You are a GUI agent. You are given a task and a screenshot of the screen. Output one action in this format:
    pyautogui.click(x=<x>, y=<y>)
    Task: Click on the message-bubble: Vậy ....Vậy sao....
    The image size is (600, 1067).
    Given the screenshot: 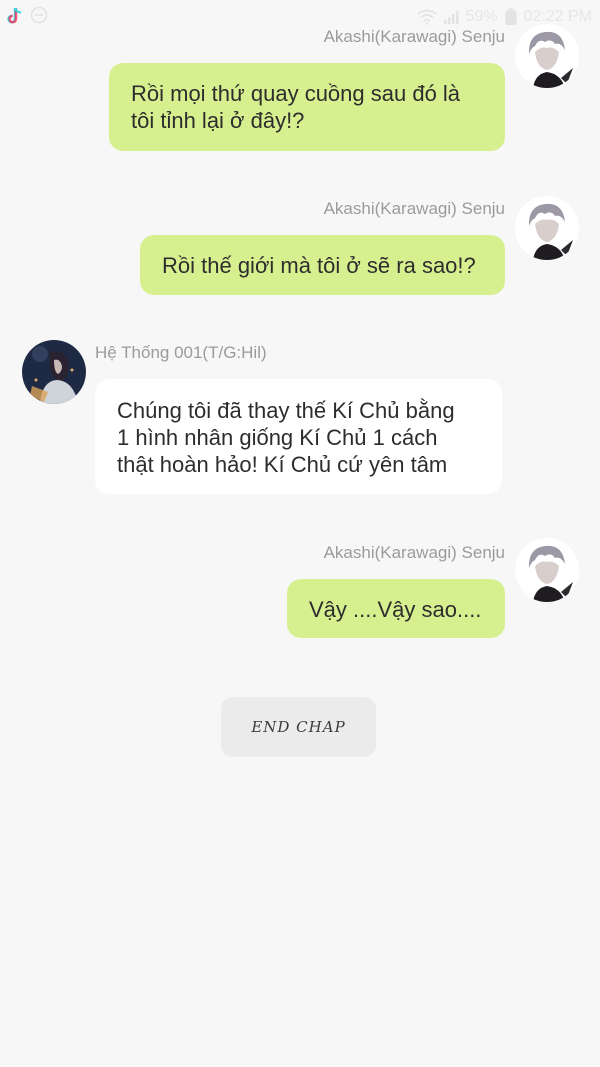 What is the action you would take?
    pyautogui.click(x=396, y=608)
    